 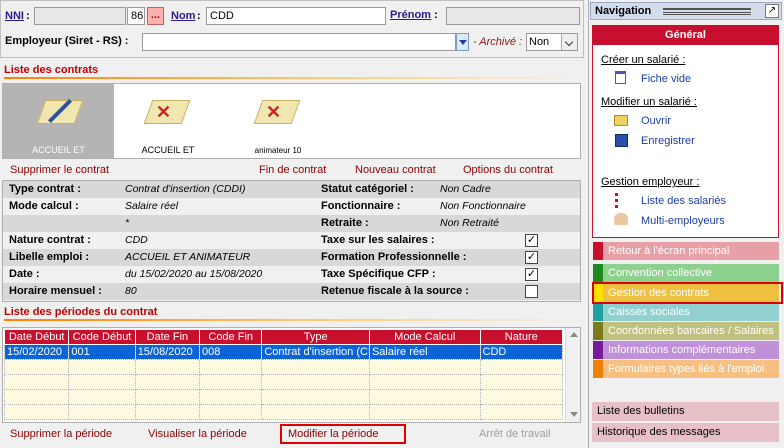 I want to click on bulletins-button: Liste des bulletins, so click(x=685, y=411).